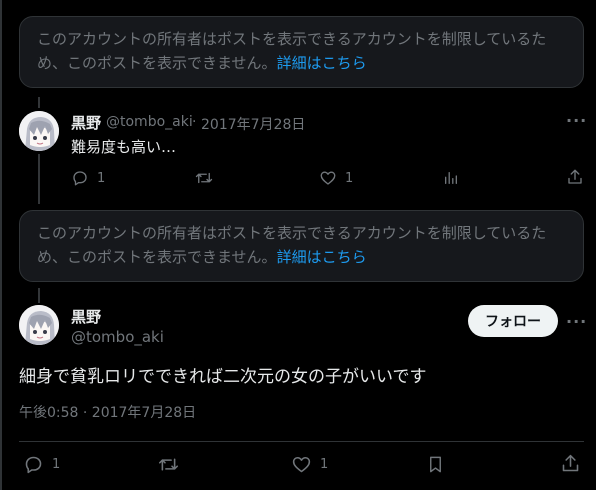 This screenshot has width=596, height=490. What do you see at coordinates (253, 124) in the screenshot?
I see `post-date: 2017年7月28日` at bounding box center [253, 124].